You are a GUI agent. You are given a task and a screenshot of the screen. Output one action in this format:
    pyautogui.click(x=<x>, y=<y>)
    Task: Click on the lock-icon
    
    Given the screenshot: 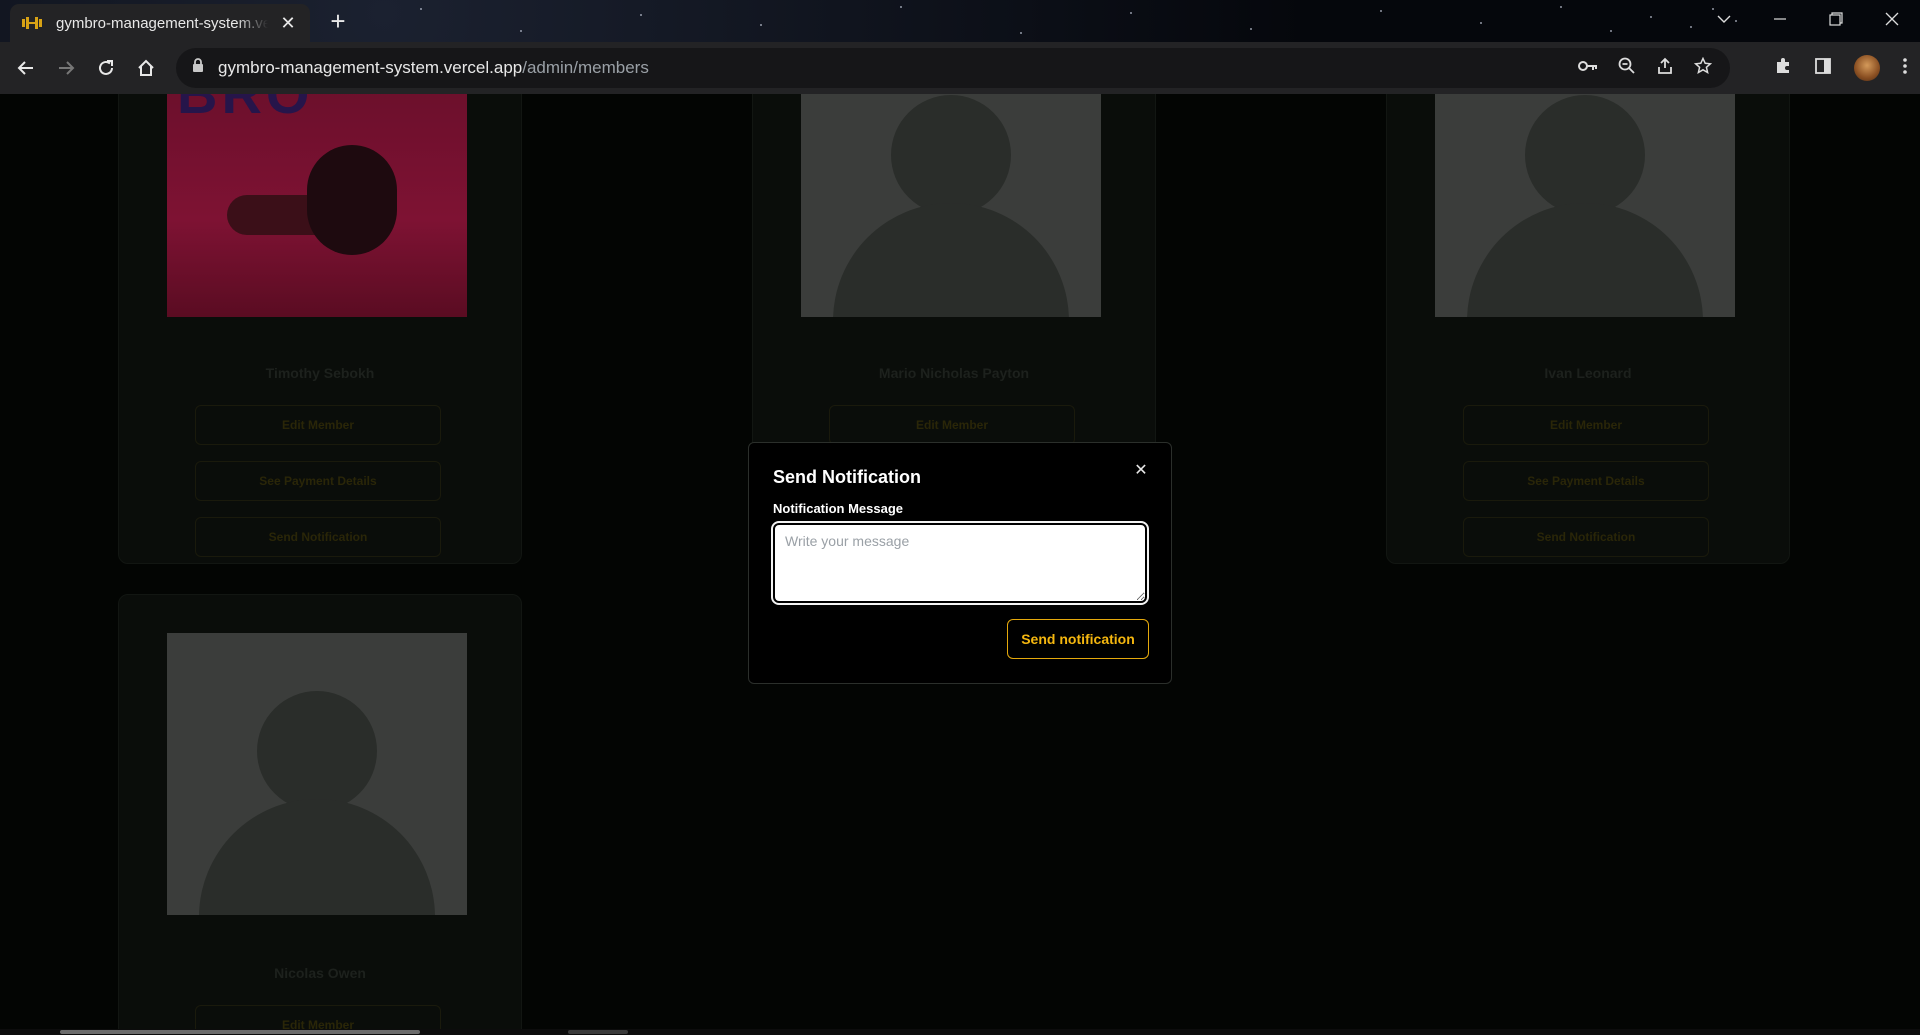 What is the action you would take?
    pyautogui.click(x=198, y=68)
    